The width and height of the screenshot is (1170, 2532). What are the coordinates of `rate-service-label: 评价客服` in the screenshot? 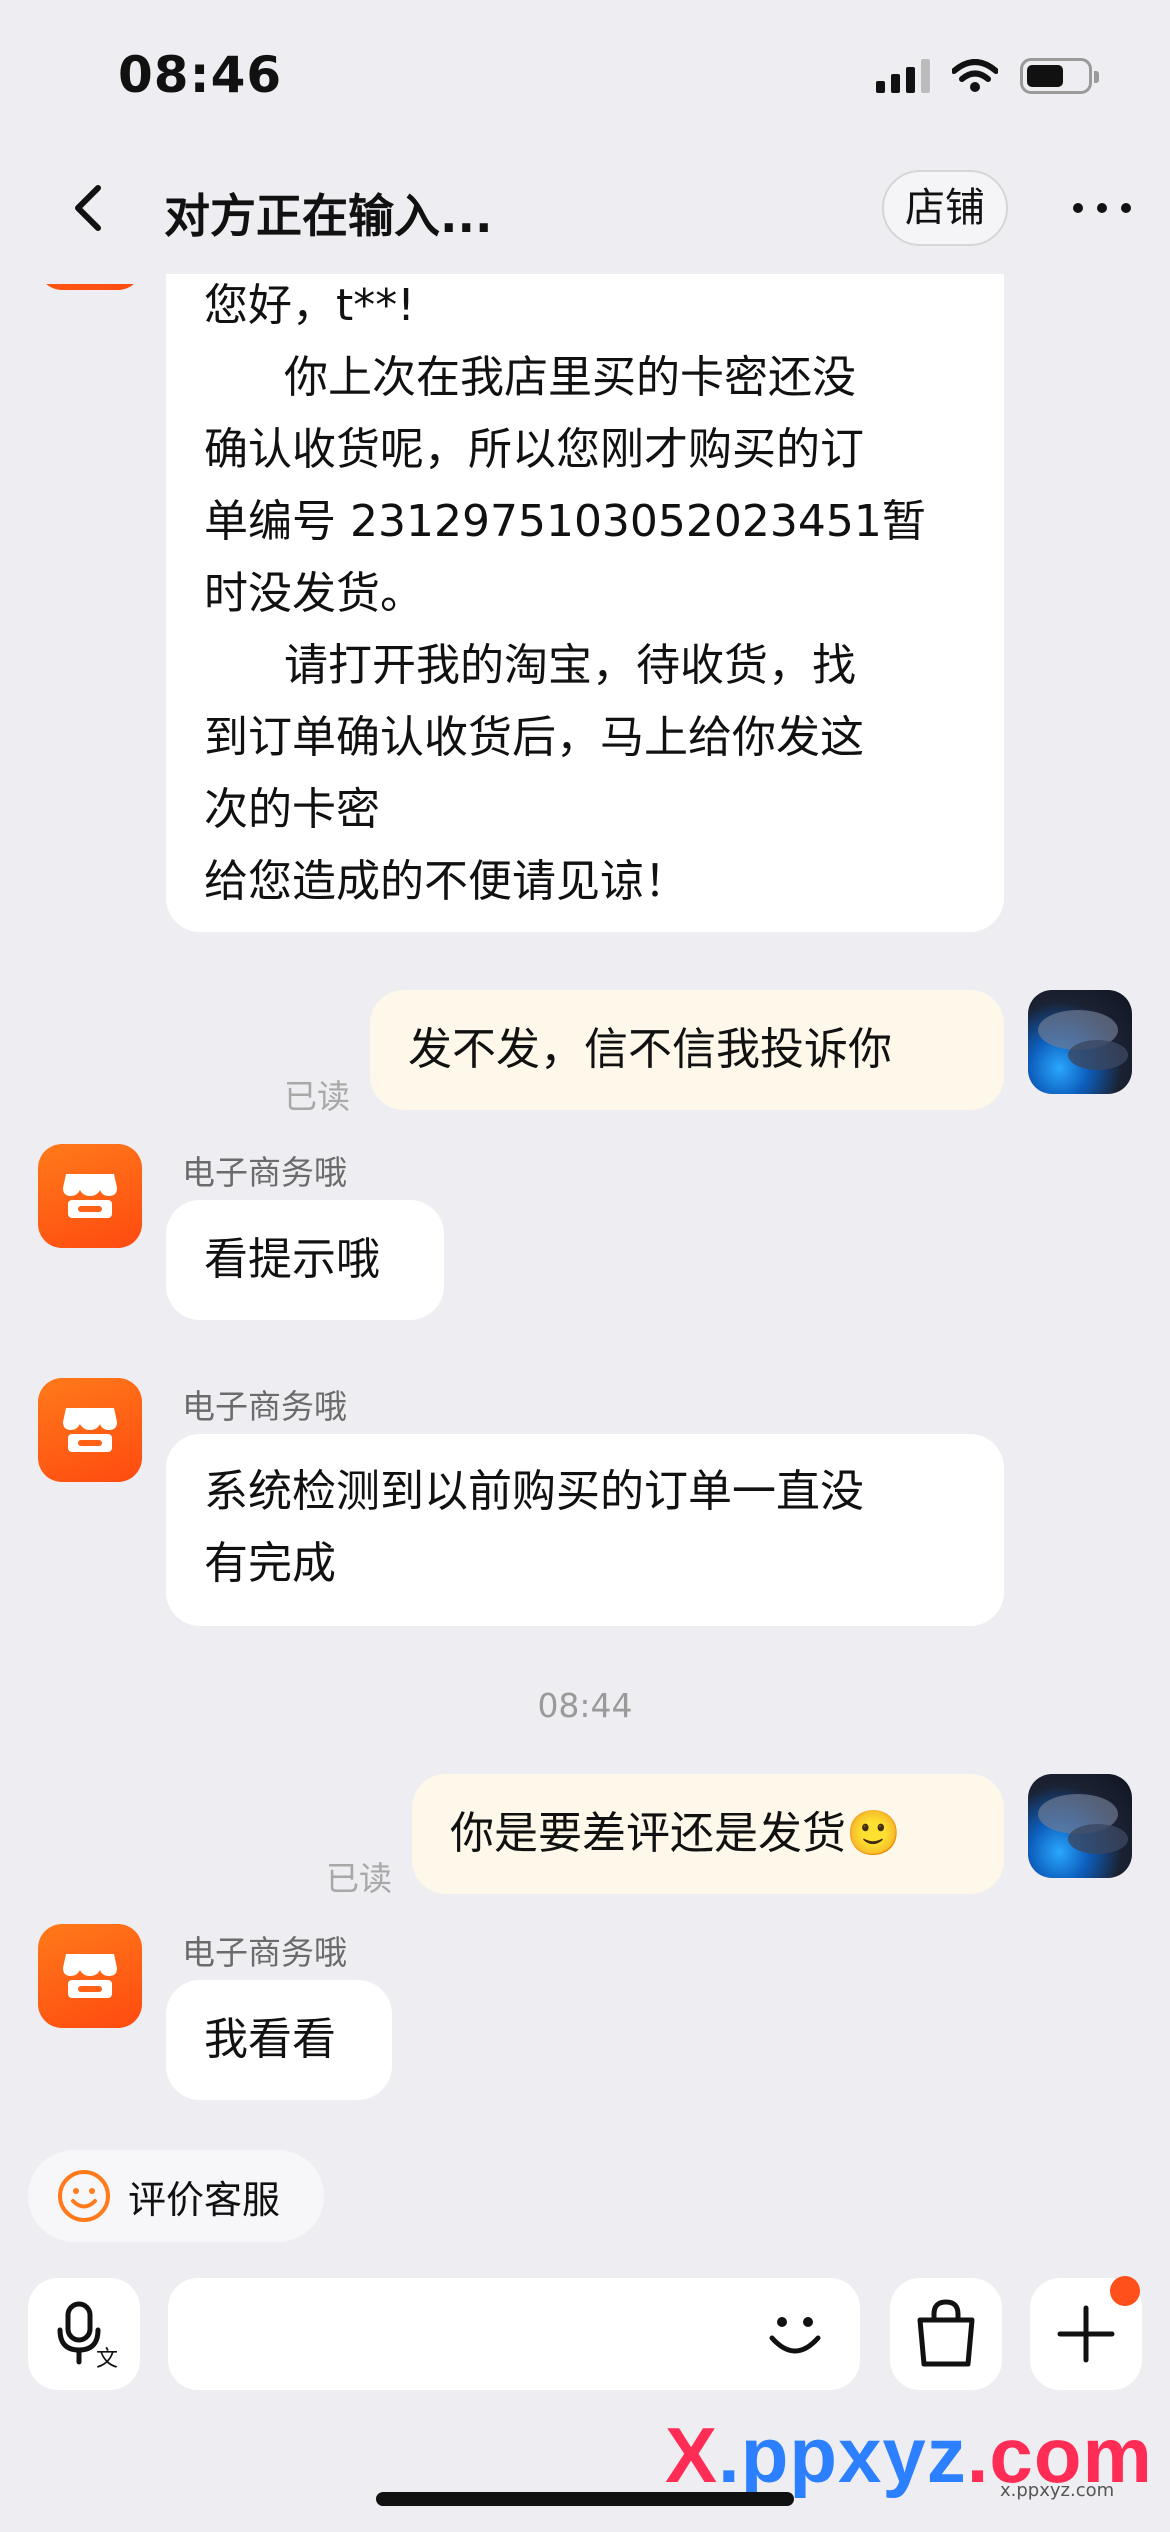 It's located at (204, 2199).